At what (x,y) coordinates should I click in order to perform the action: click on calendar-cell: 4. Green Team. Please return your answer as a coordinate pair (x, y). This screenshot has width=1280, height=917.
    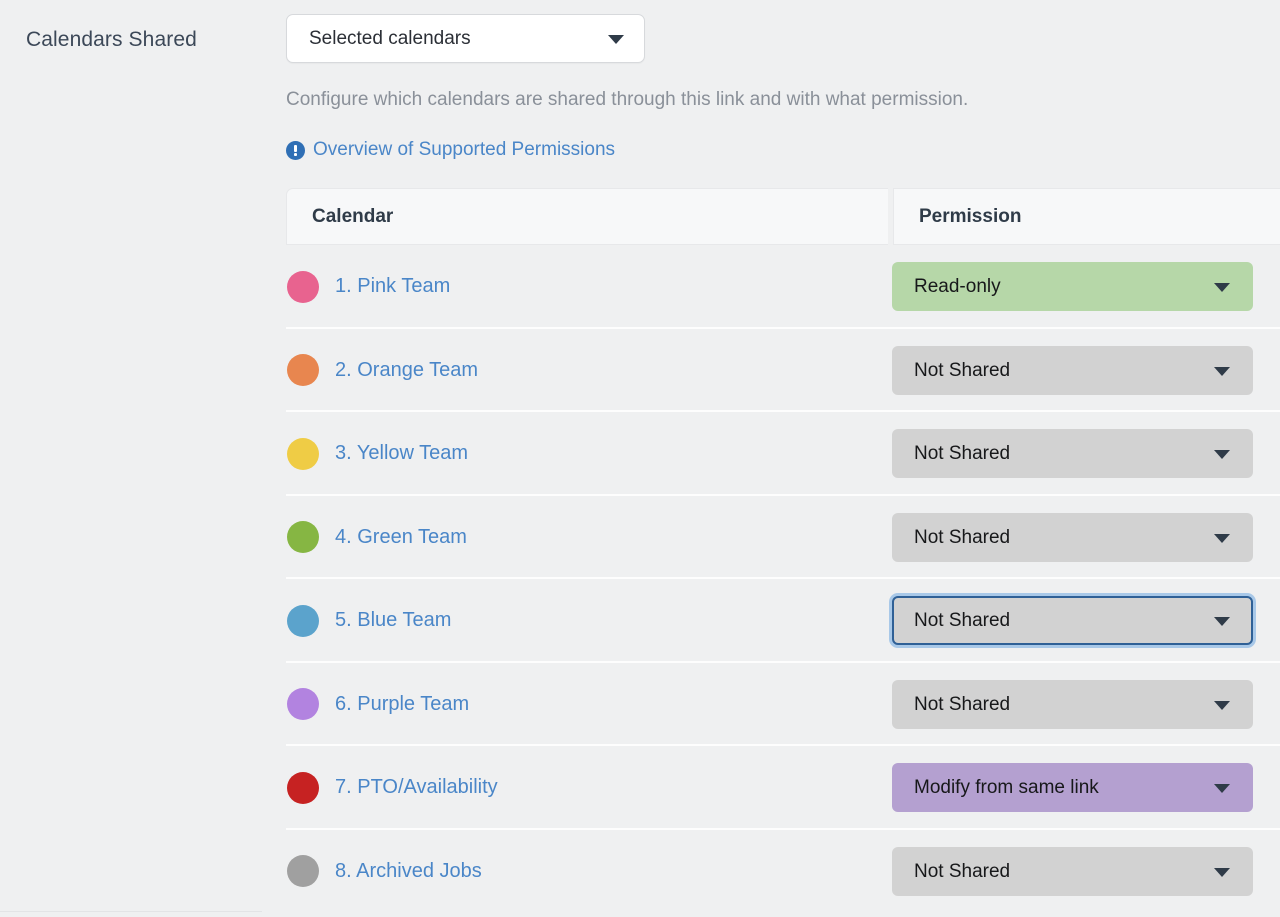
    Looking at the image, I should click on (376, 538).